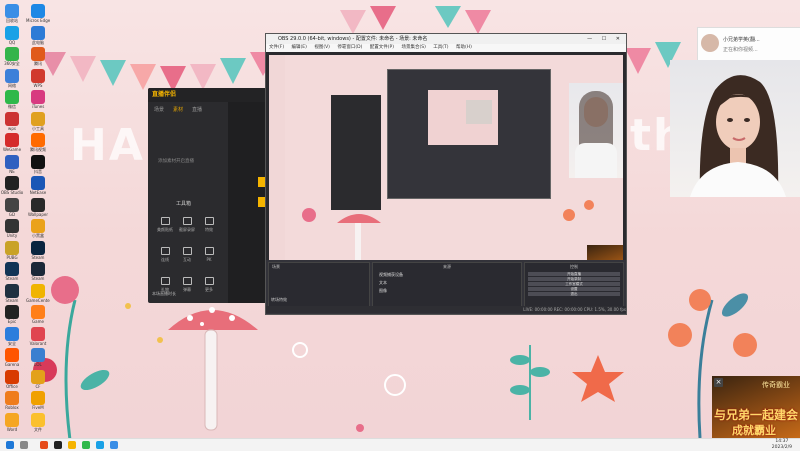 This screenshot has width=800, height=451. What do you see at coordinates (38, 85) in the screenshot?
I see `desktop-icon-label: WPS` at bounding box center [38, 85].